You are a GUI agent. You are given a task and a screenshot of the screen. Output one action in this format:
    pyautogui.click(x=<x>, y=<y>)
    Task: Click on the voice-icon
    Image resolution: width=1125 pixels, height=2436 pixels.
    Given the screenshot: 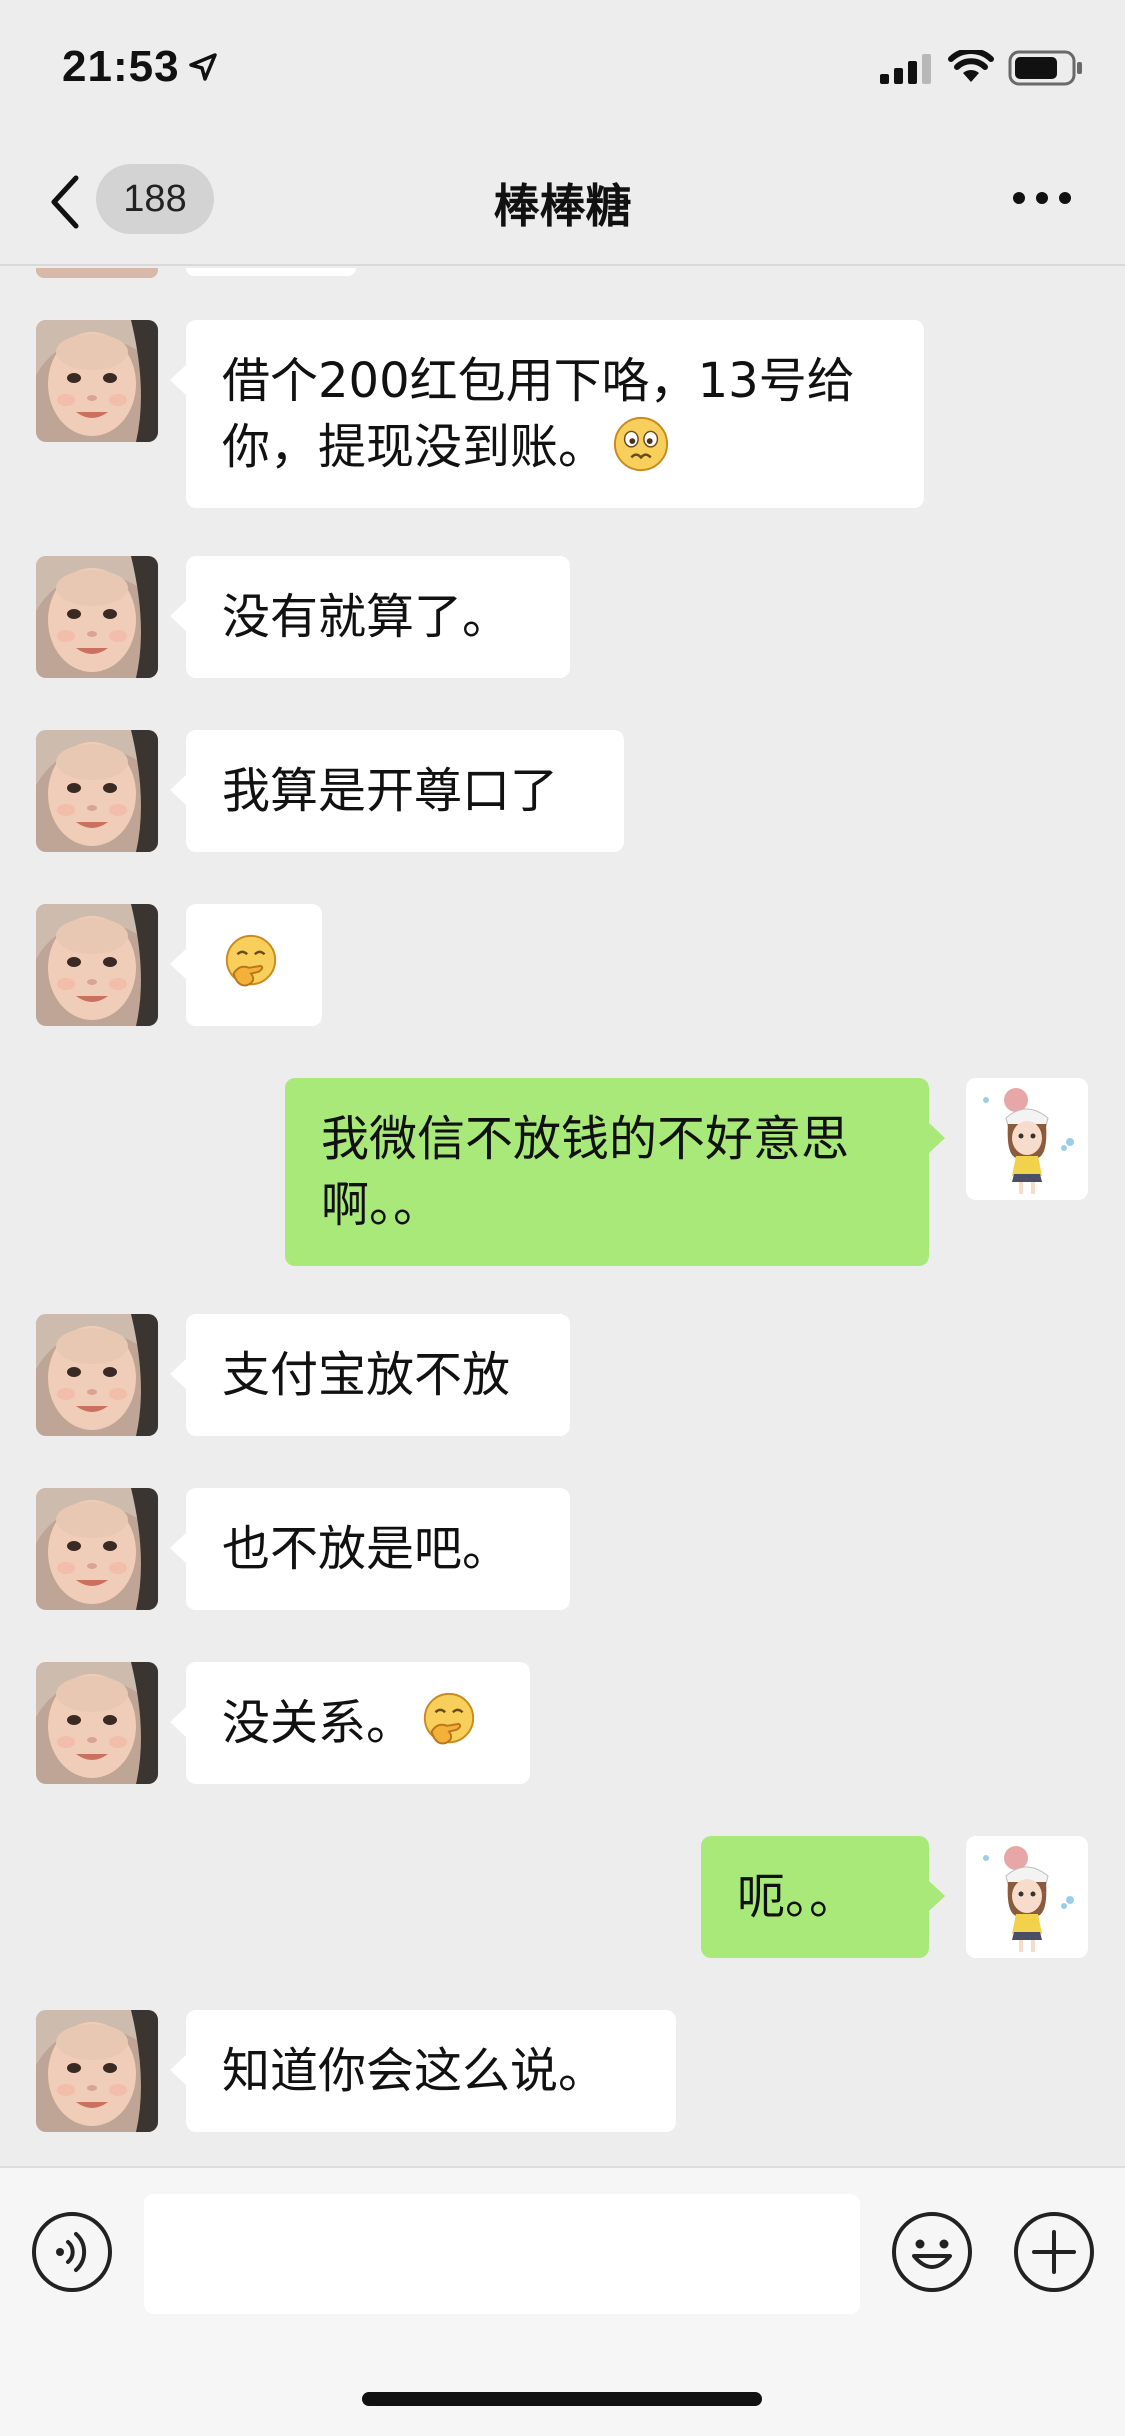 What is the action you would take?
    pyautogui.click(x=72, y=2254)
    